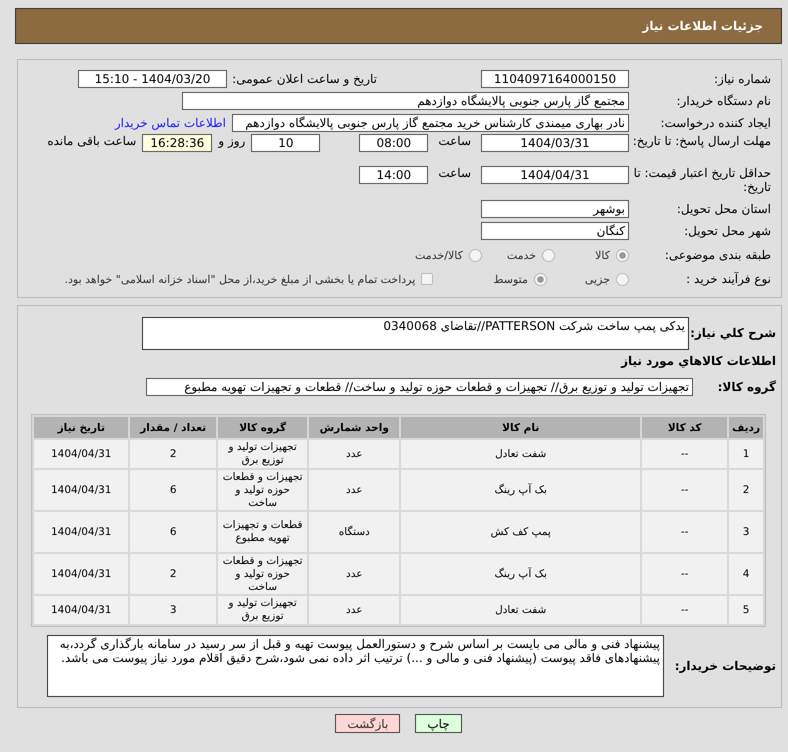 The height and width of the screenshot is (752, 788). I want to click on table-cell: 1, so click(746, 454).